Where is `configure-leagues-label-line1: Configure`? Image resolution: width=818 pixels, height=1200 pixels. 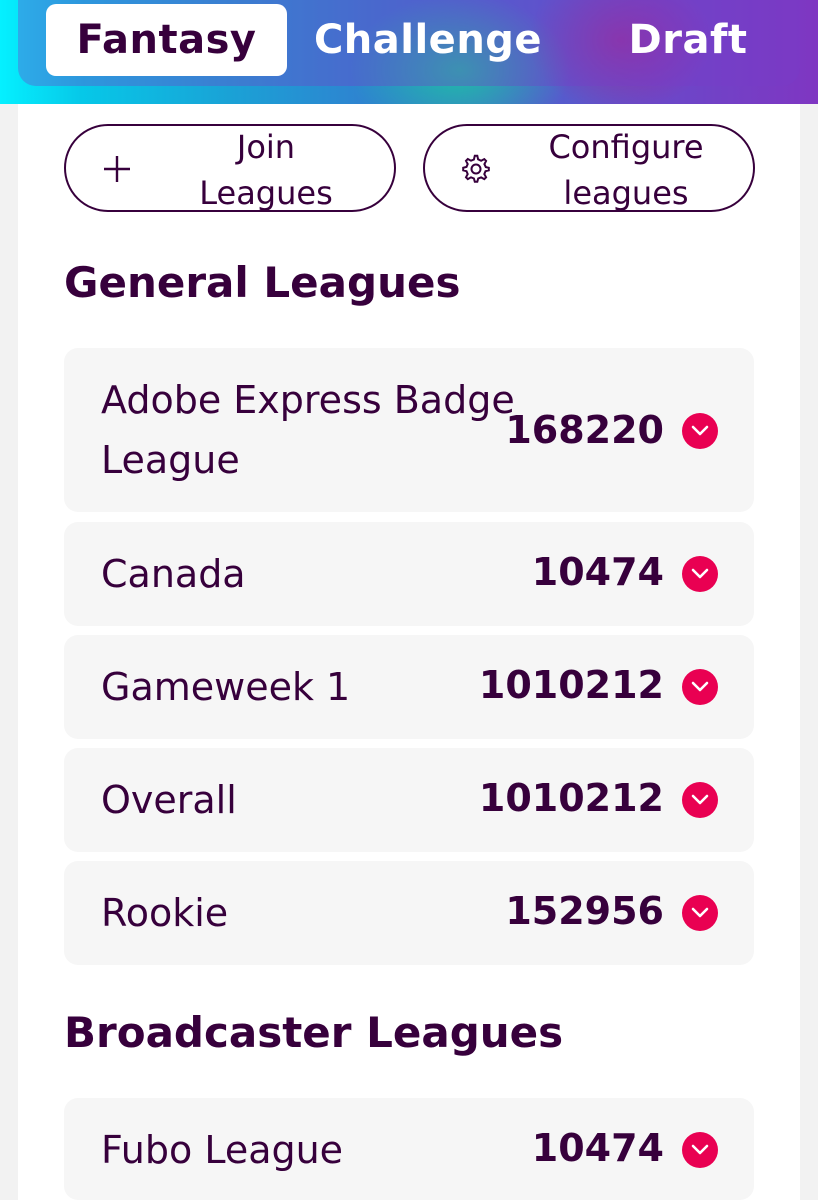 configure-leagues-label-line1: Configure is located at coordinates (626, 147).